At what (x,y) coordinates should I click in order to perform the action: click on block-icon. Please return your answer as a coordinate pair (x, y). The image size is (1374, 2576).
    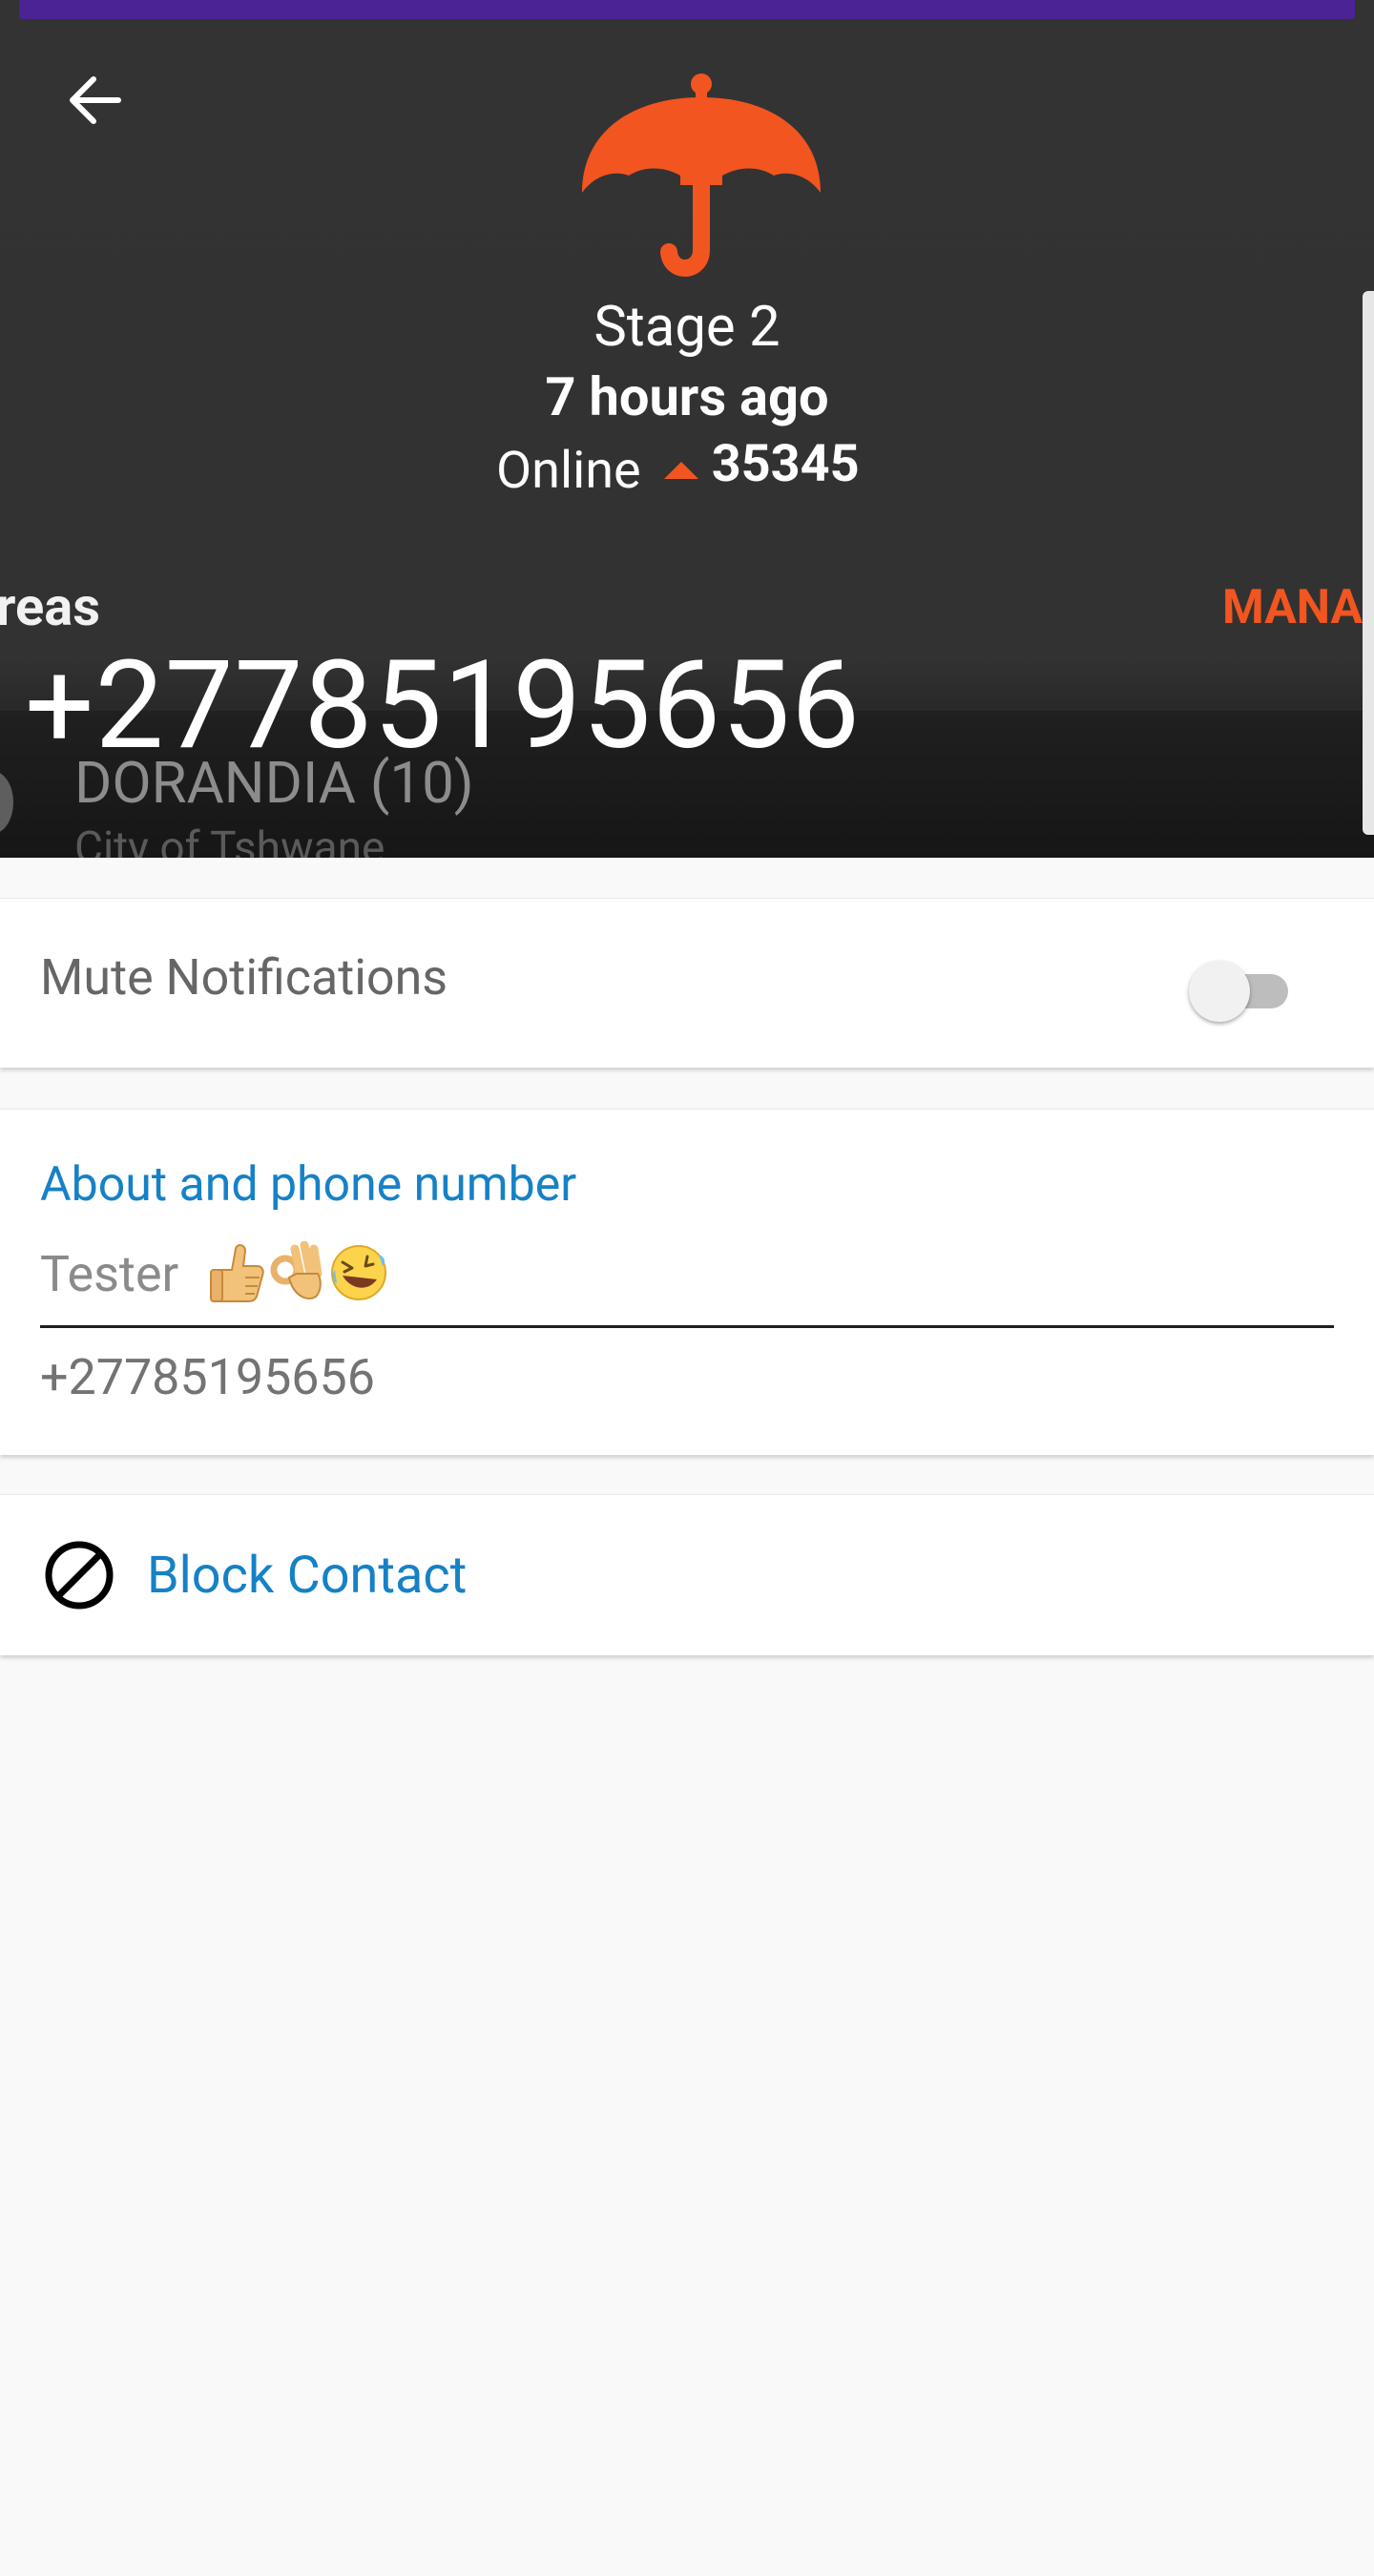
    Looking at the image, I should click on (79, 1575).